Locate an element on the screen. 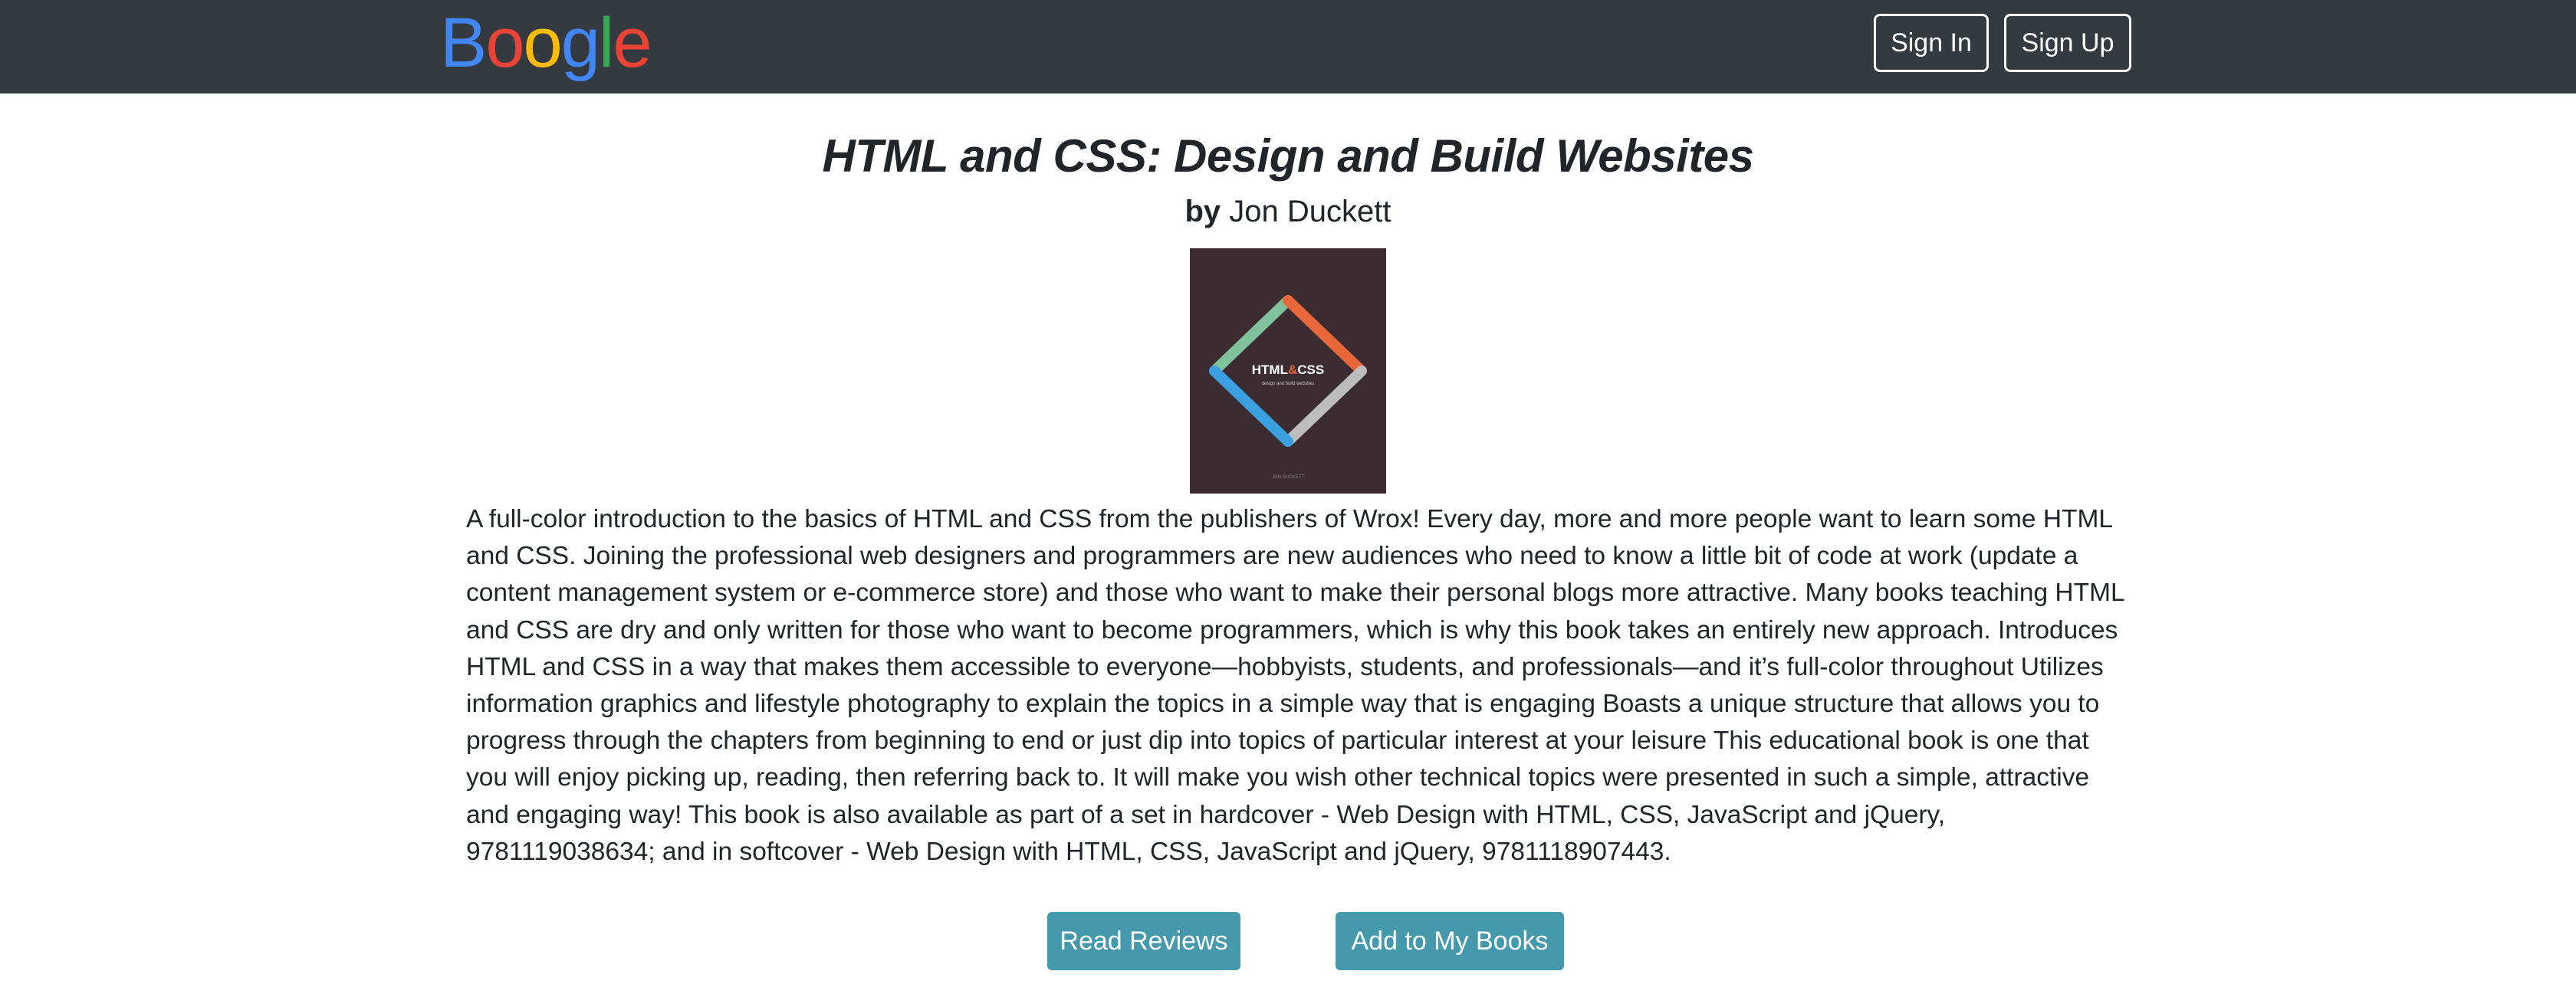 This screenshot has height=1007, width=2576. add-to-my-books-button: Add to My Books is located at coordinates (1450, 941).